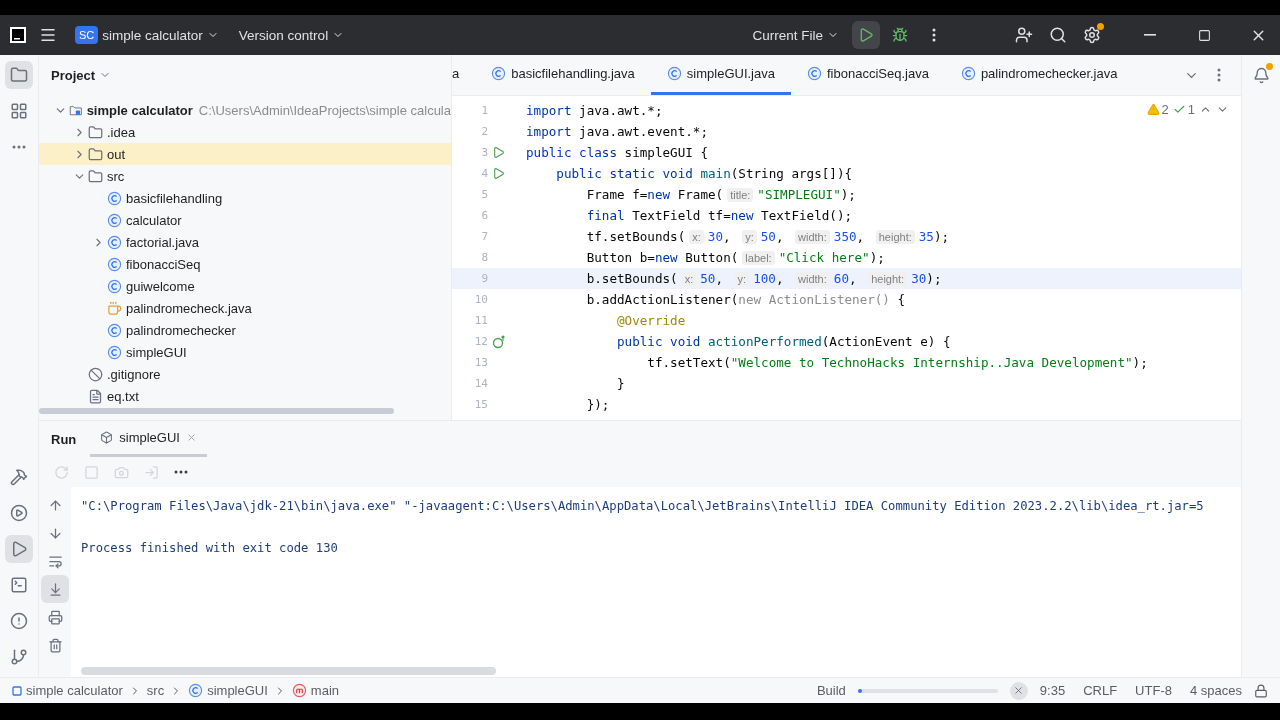  I want to click on module-icon, so click(17, 690).